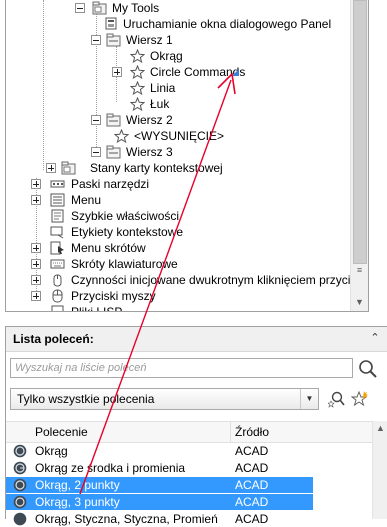 The width and height of the screenshot is (387, 527). What do you see at coordinates (124, 264) in the screenshot?
I see `tree-item-label: Skróty klawiaturowe` at bounding box center [124, 264].